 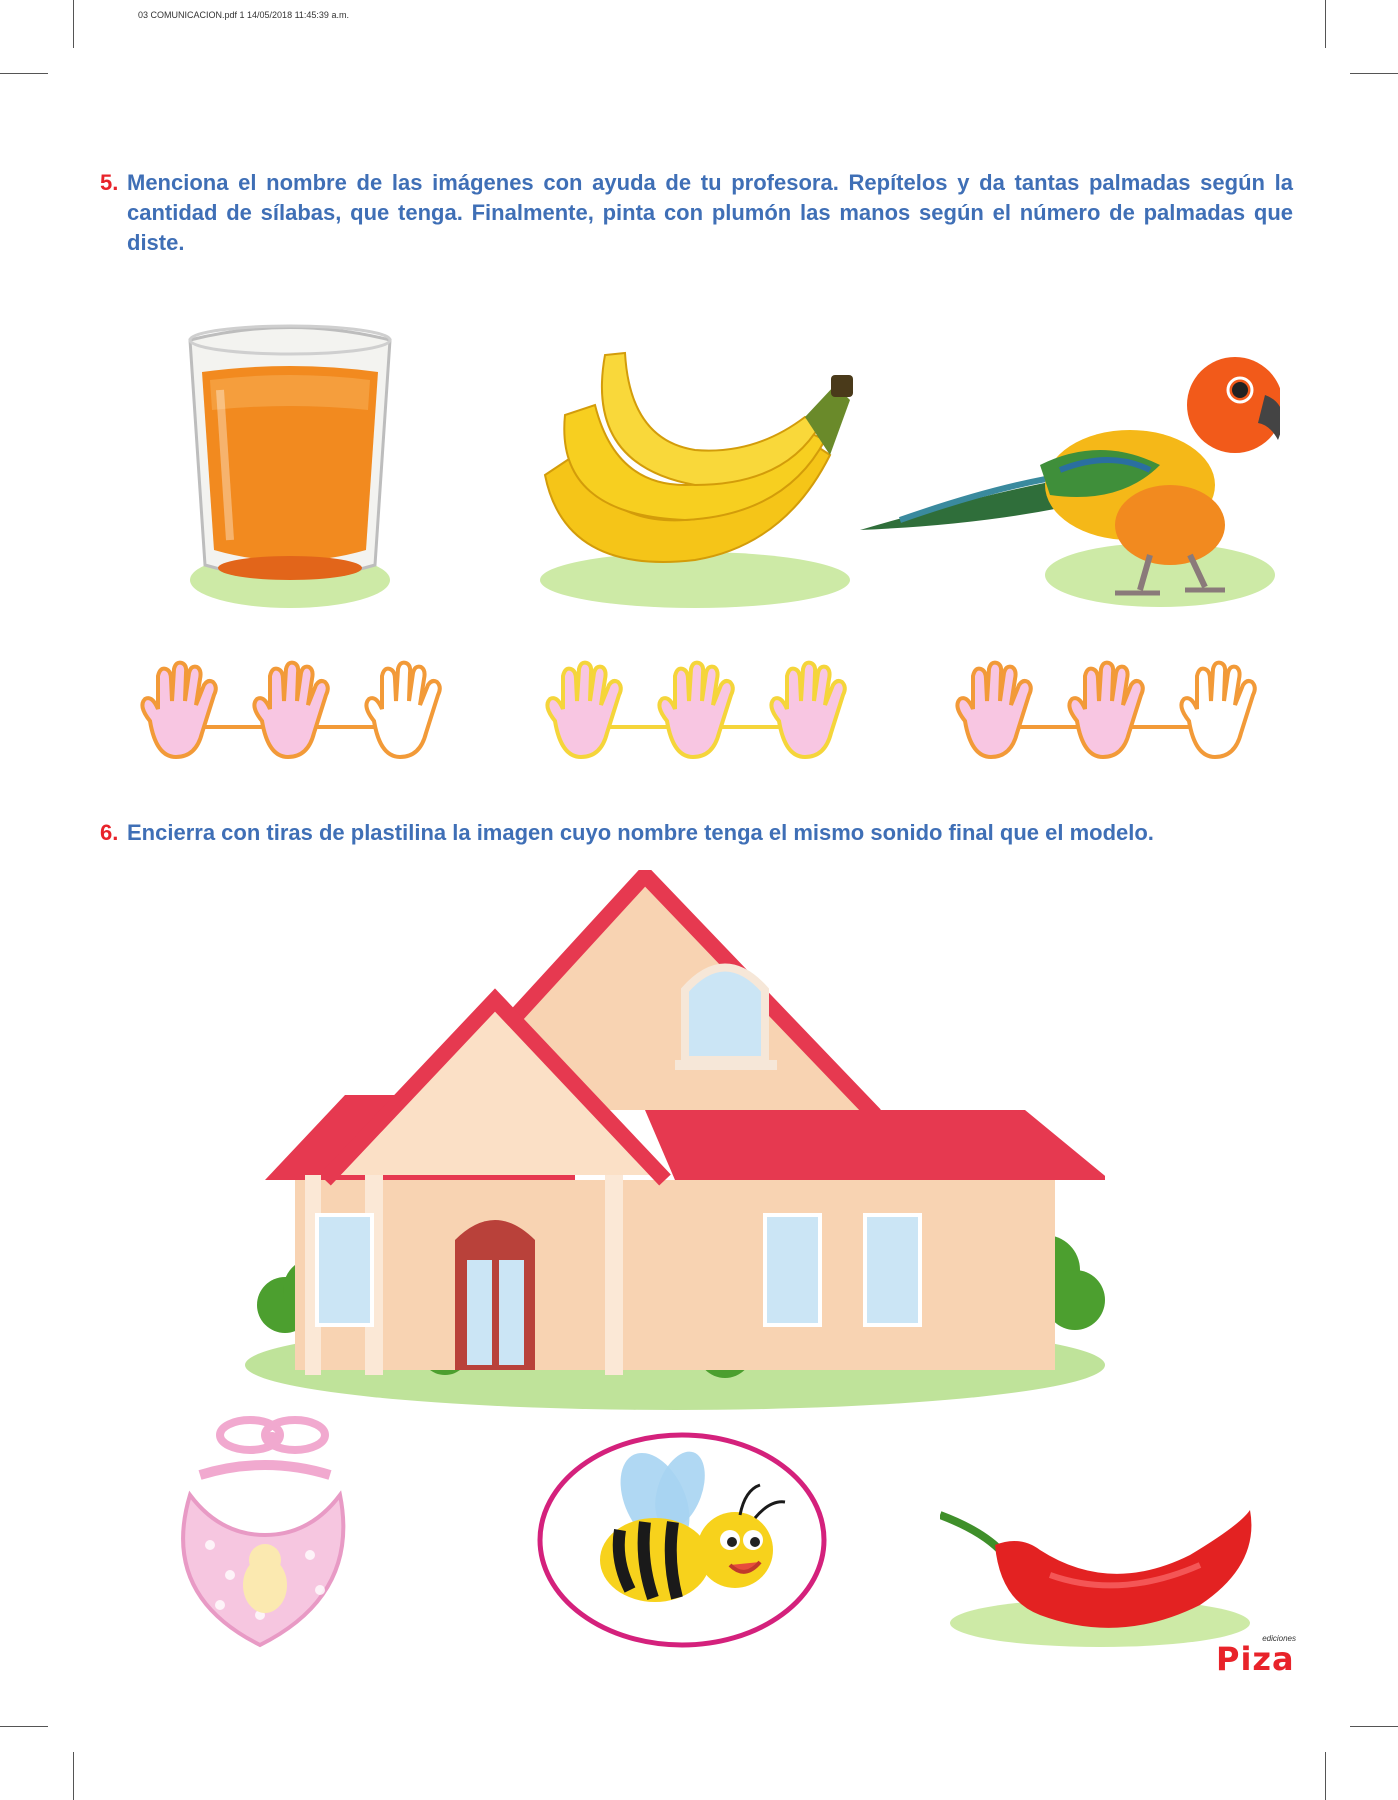 I want to click on exercise-number: 5., so click(x=109, y=182).